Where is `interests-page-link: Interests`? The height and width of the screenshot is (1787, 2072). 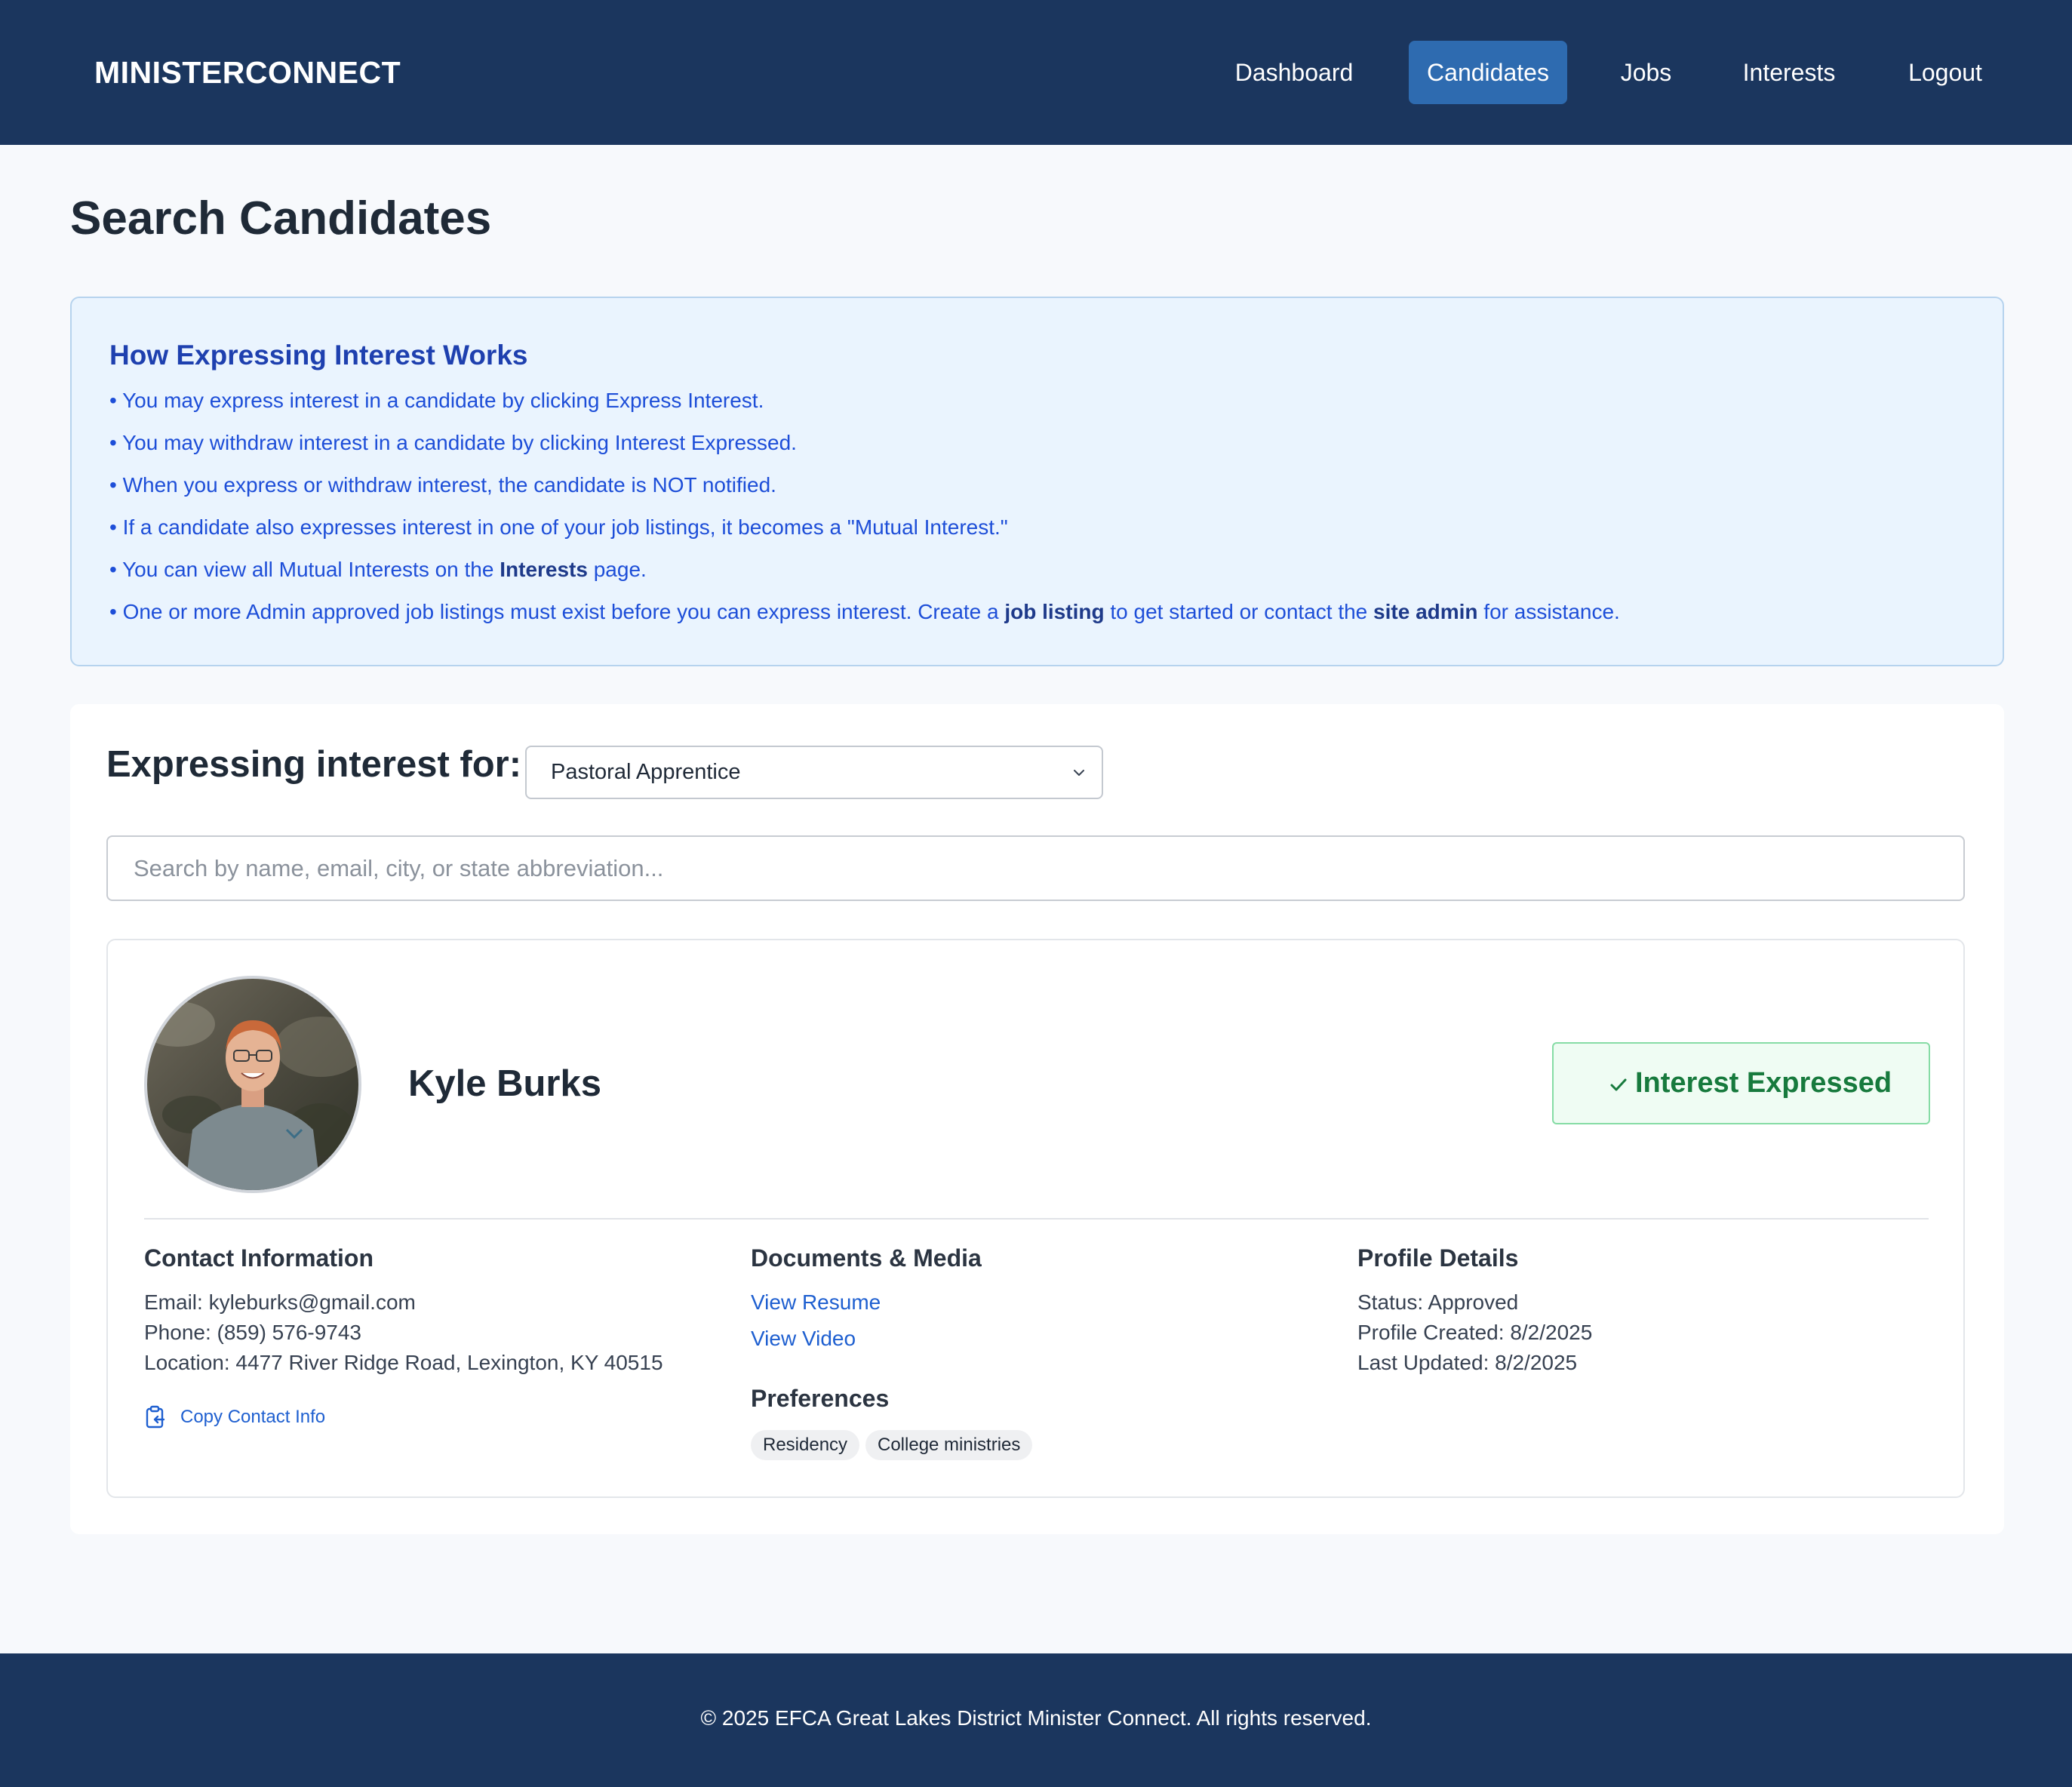 interests-page-link: Interests is located at coordinates (544, 569).